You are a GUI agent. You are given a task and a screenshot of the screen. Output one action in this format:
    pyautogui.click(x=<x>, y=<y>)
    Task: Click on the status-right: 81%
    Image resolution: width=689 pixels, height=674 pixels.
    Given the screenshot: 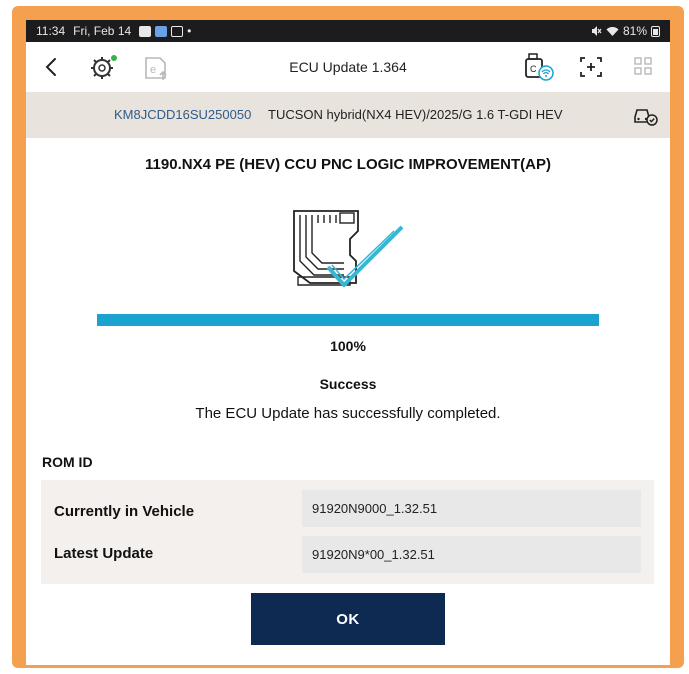 What is the action you would take?
    pyautogui.click(x=625, y=31)
    